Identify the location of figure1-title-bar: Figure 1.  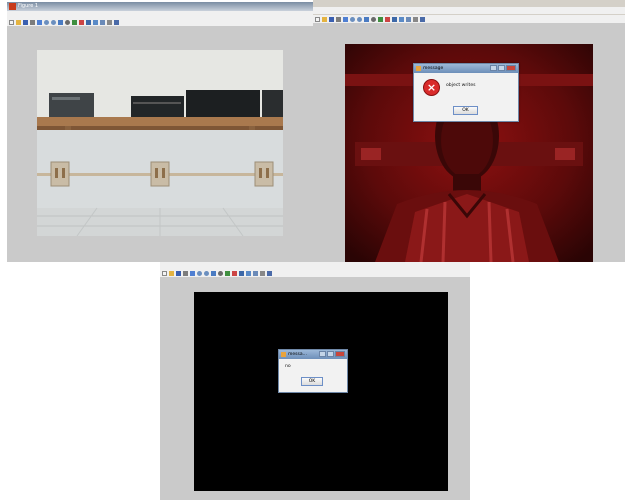
(162, 6).